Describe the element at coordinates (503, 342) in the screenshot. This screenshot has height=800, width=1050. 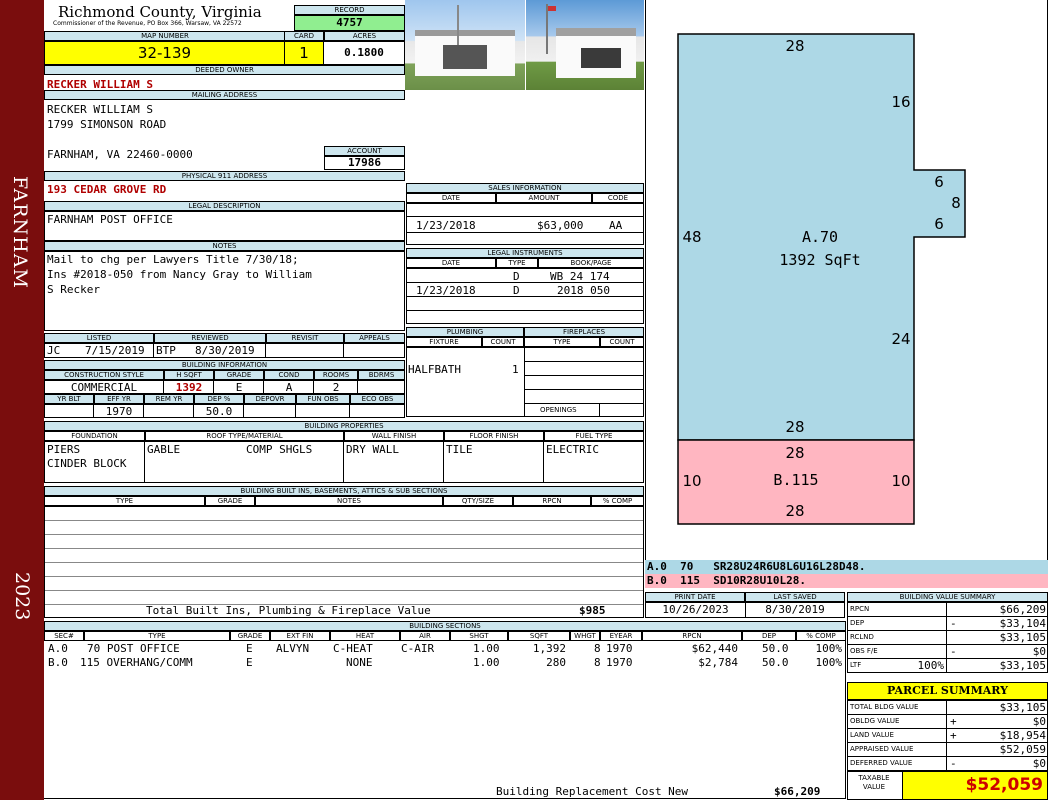
I see `plumbing-h-count: COUNT` at that location.